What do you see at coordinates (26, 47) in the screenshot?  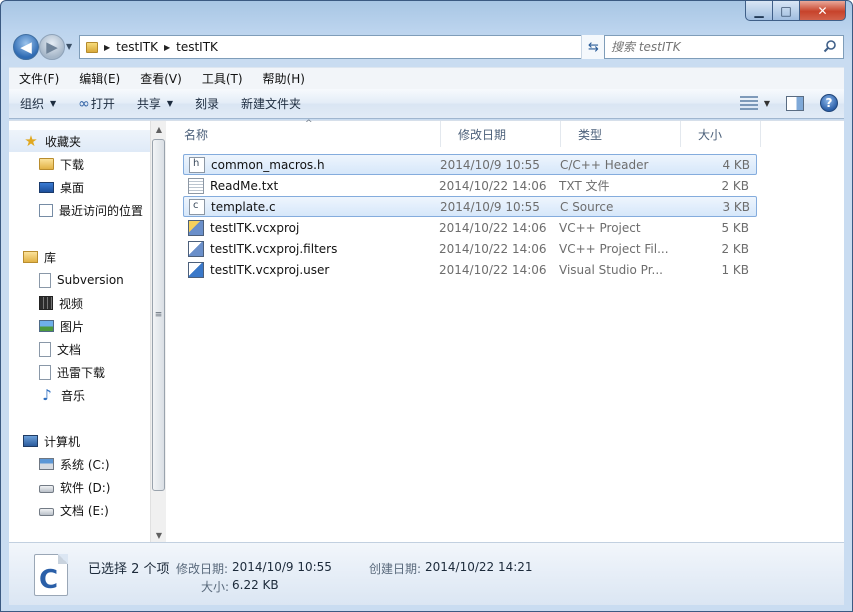 I see `back-button: ◀` at bounding box center [26, 47].